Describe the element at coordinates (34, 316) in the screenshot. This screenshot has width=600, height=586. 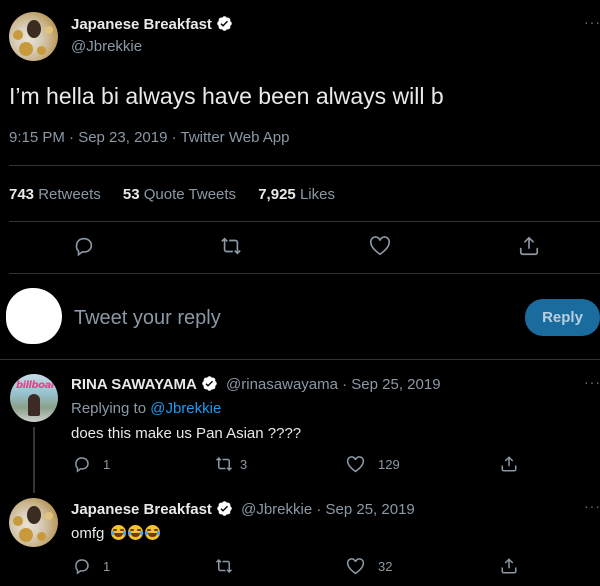
I see `user-avatar` at that location.